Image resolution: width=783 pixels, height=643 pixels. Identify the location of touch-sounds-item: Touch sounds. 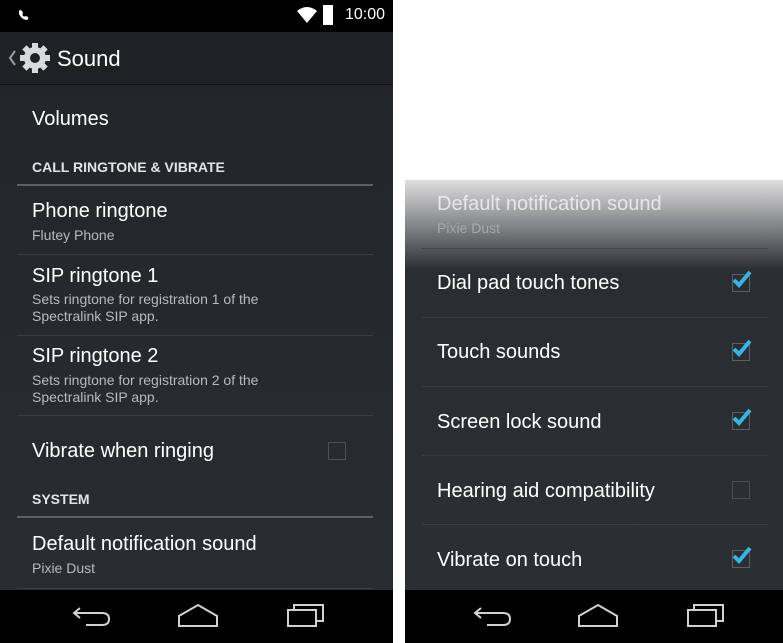
(595, 352).